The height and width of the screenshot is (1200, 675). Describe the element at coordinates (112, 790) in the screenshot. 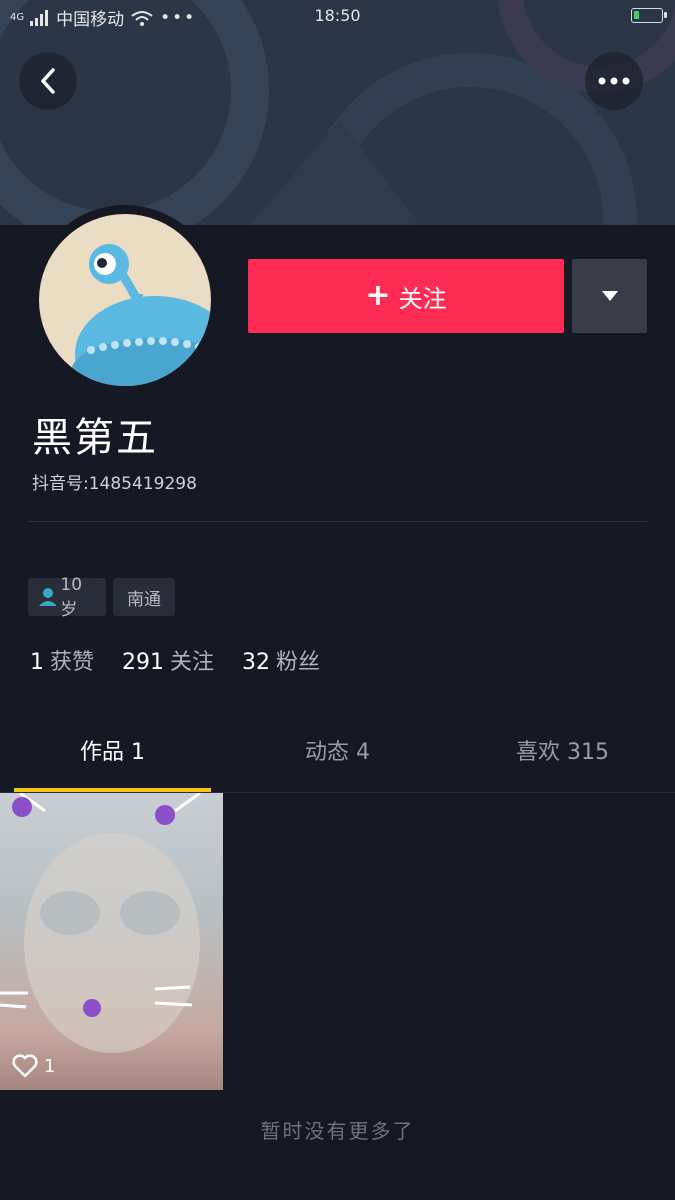

I see `active-tab-indicator` at that location.